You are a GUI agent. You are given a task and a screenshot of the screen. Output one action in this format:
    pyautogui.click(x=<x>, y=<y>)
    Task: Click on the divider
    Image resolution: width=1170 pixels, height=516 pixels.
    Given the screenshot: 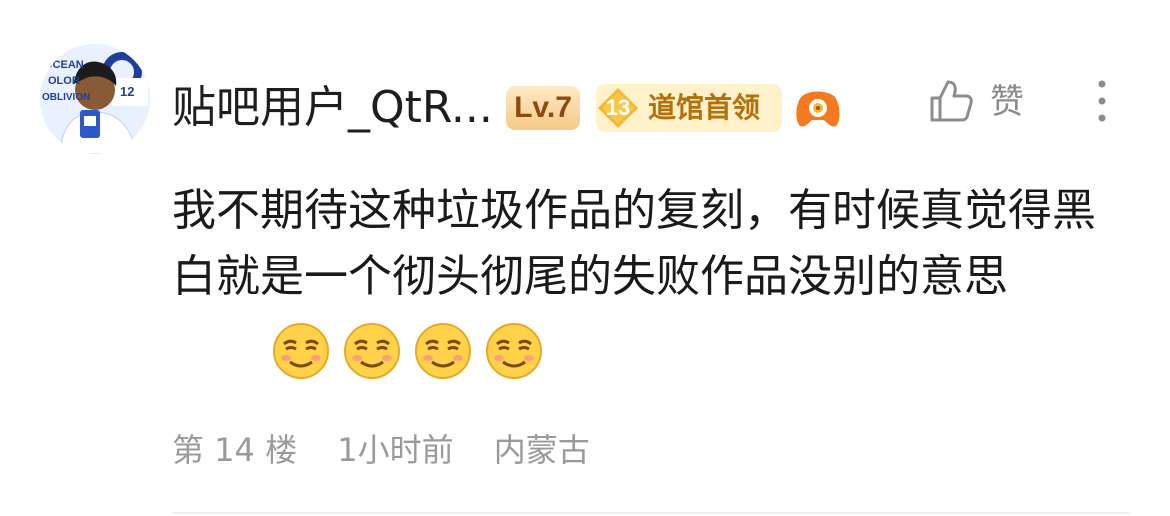 What is the action you would take?
    pyautogui.click(x=651, y=513)
    